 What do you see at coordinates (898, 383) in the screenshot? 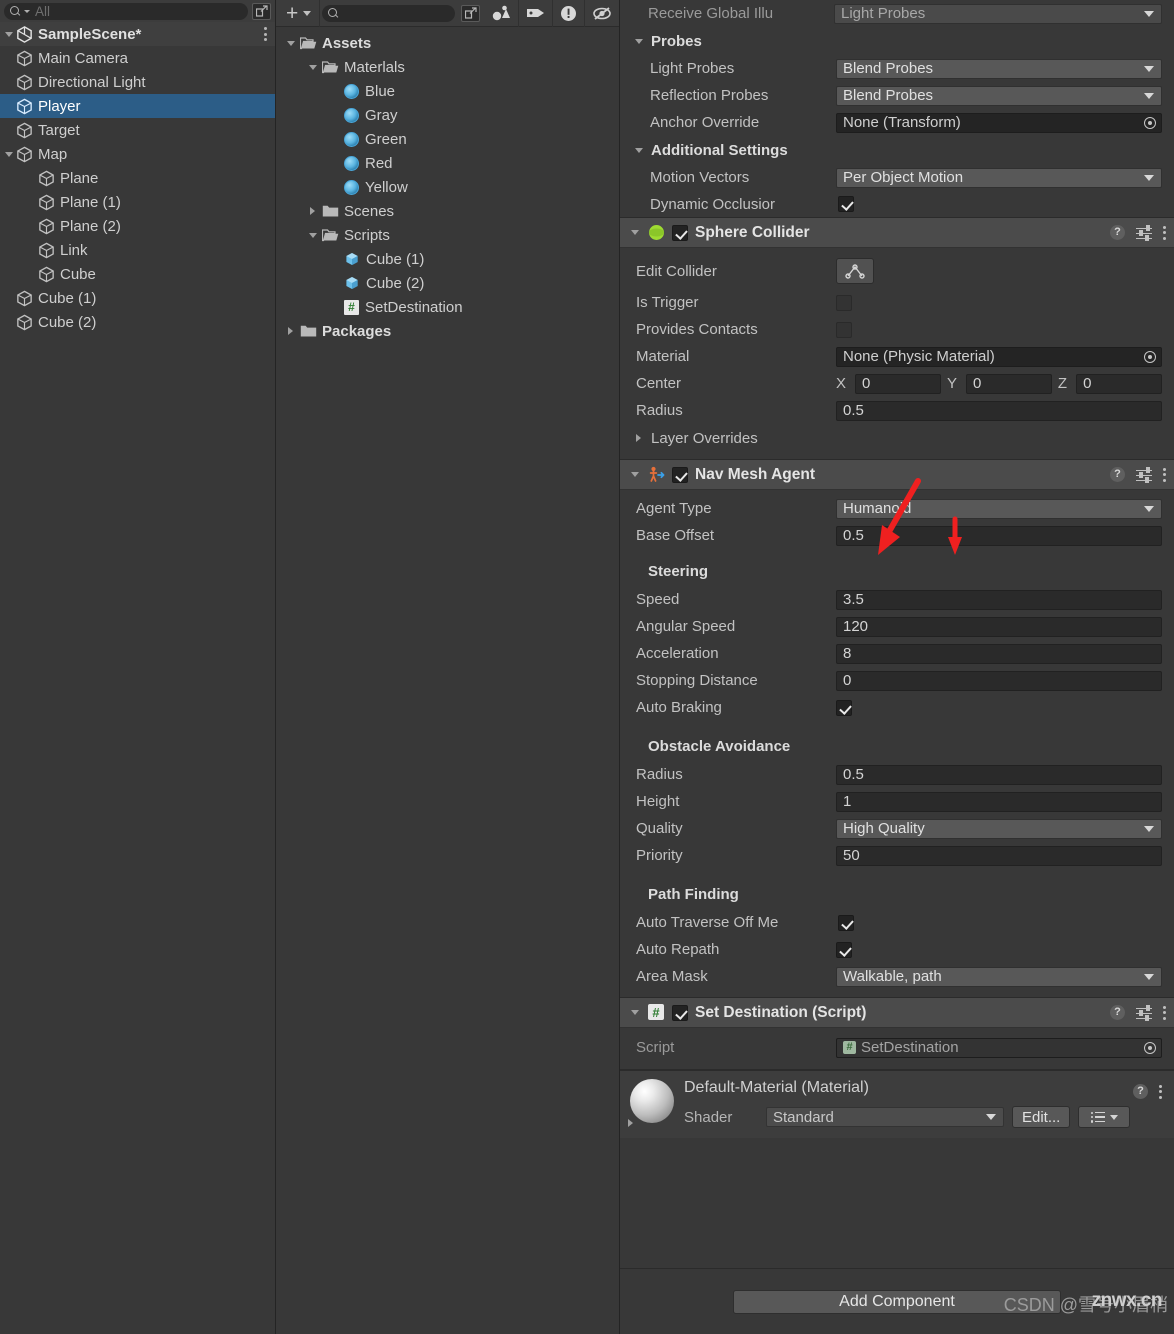
I see `center-x-input: 0` at bounding box center [898, 383].